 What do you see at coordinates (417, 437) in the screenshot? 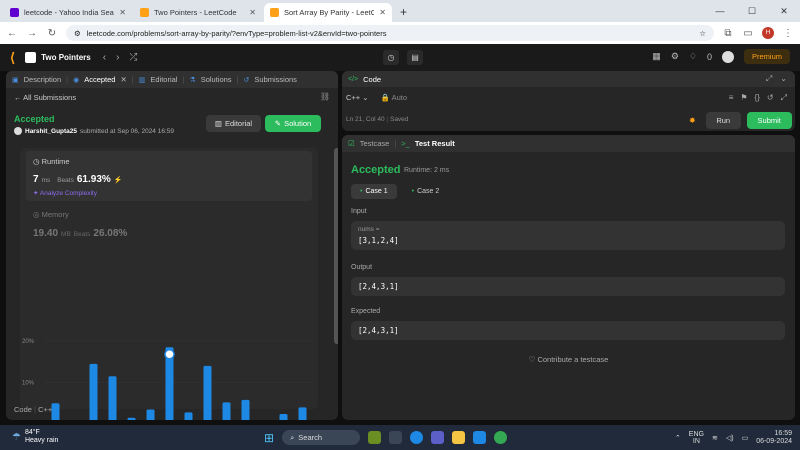
I see `edge-icon` at bounding box center [417, 437].